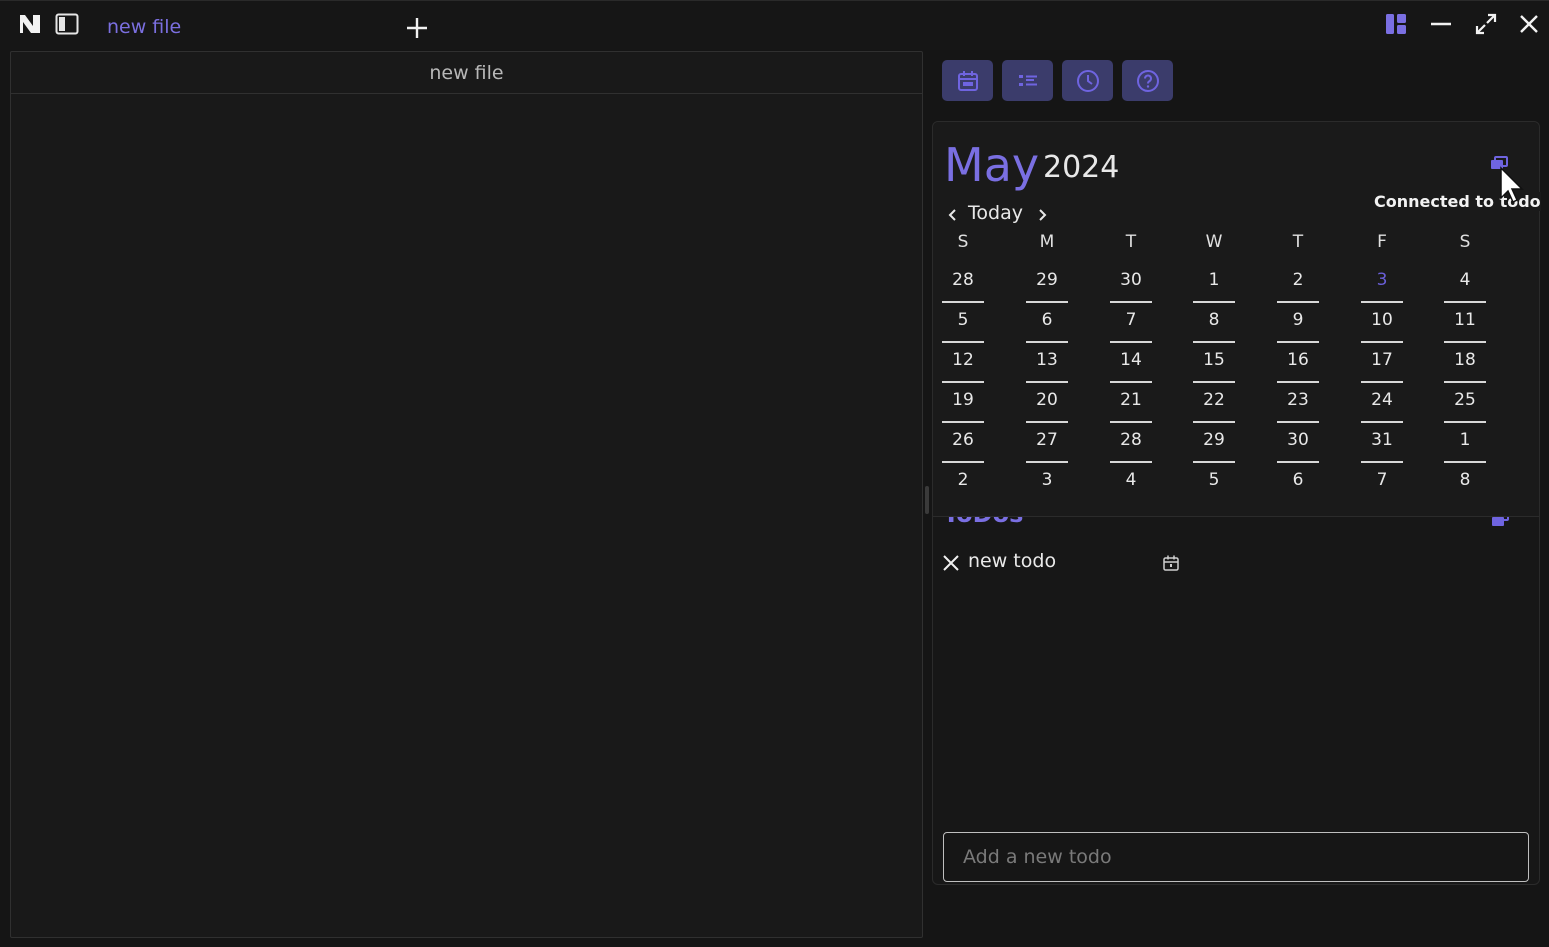 The image size is (1549, 947). Describe the element at coordinates (1214, 242) in the screenshot. I see `weekday-label: W` at that location.